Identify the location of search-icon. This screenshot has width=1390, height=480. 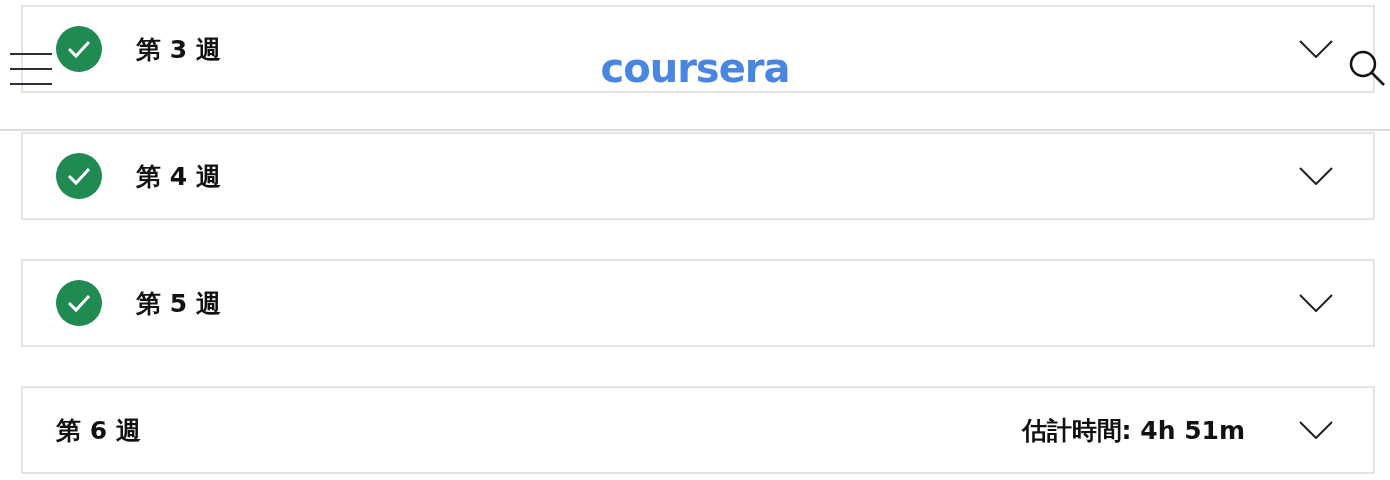
(1367, 68).